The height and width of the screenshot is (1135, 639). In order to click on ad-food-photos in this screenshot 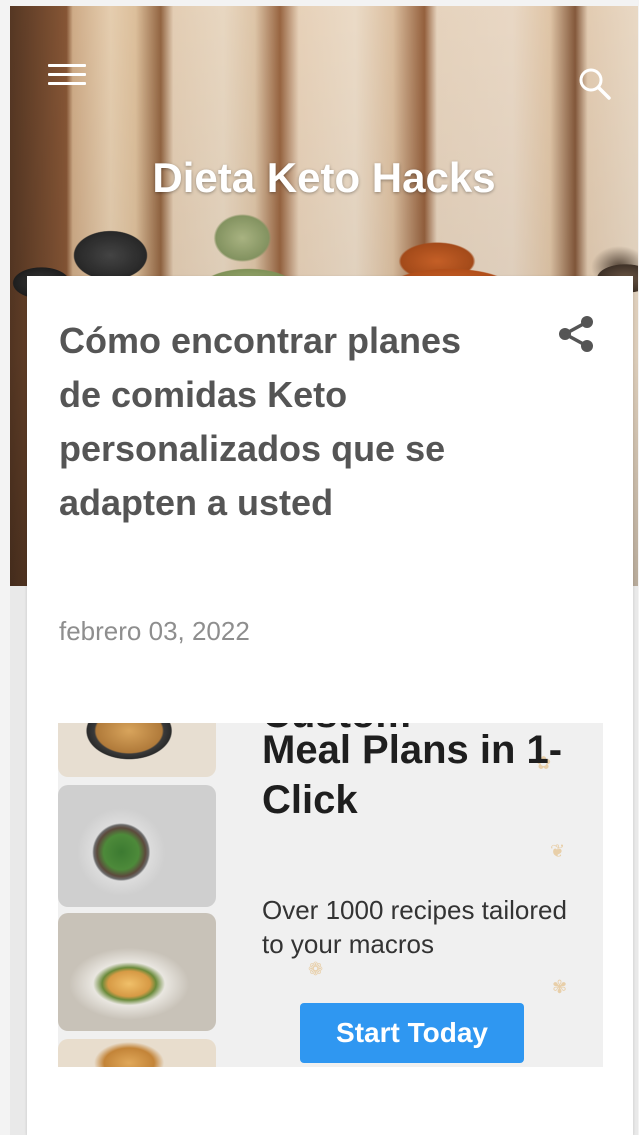, I will do `click(137, 895)`.